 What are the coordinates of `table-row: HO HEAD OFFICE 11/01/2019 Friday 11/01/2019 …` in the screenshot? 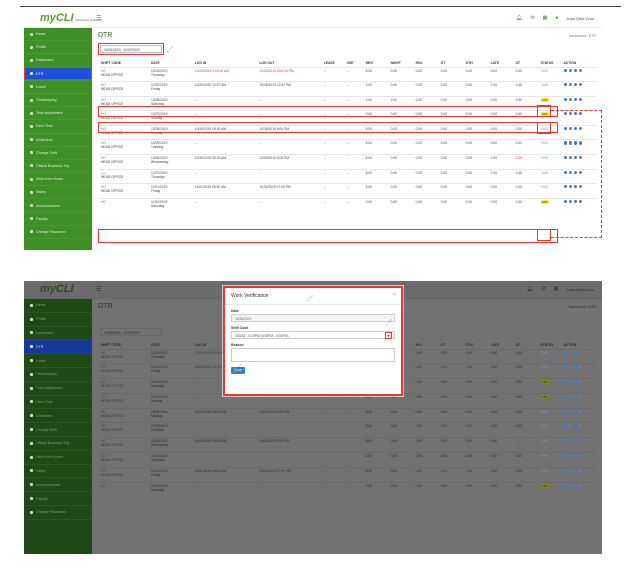 It's located at (348, 191).